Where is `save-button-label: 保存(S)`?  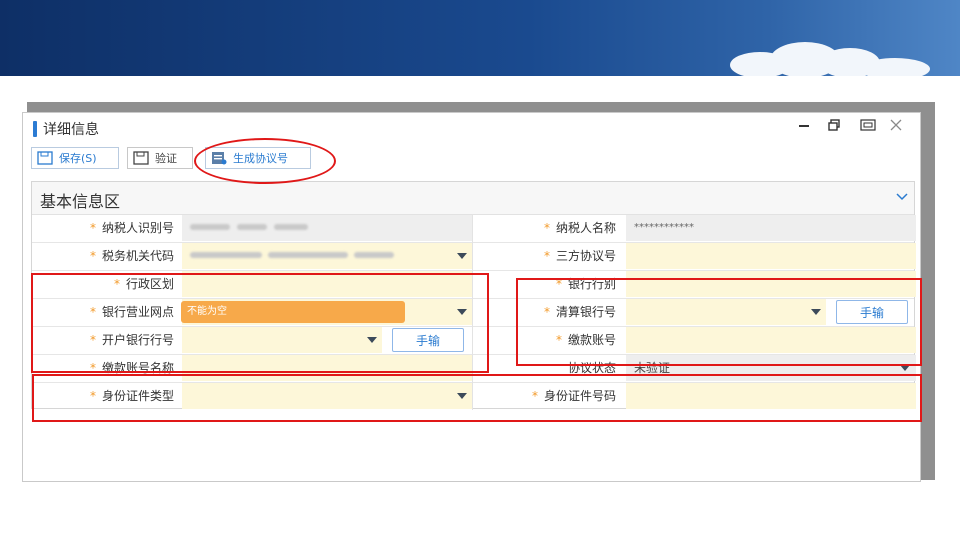
save-button-label: 保存(S) is located at coordinates (78, 158).